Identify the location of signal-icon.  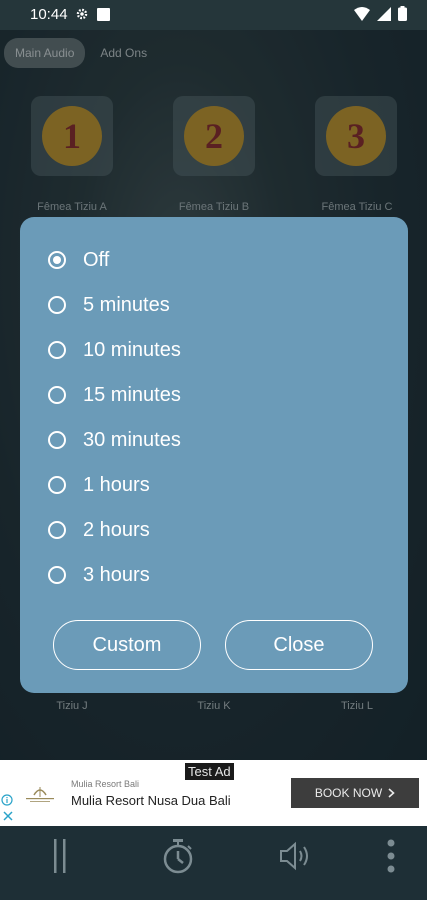
(384, 13).